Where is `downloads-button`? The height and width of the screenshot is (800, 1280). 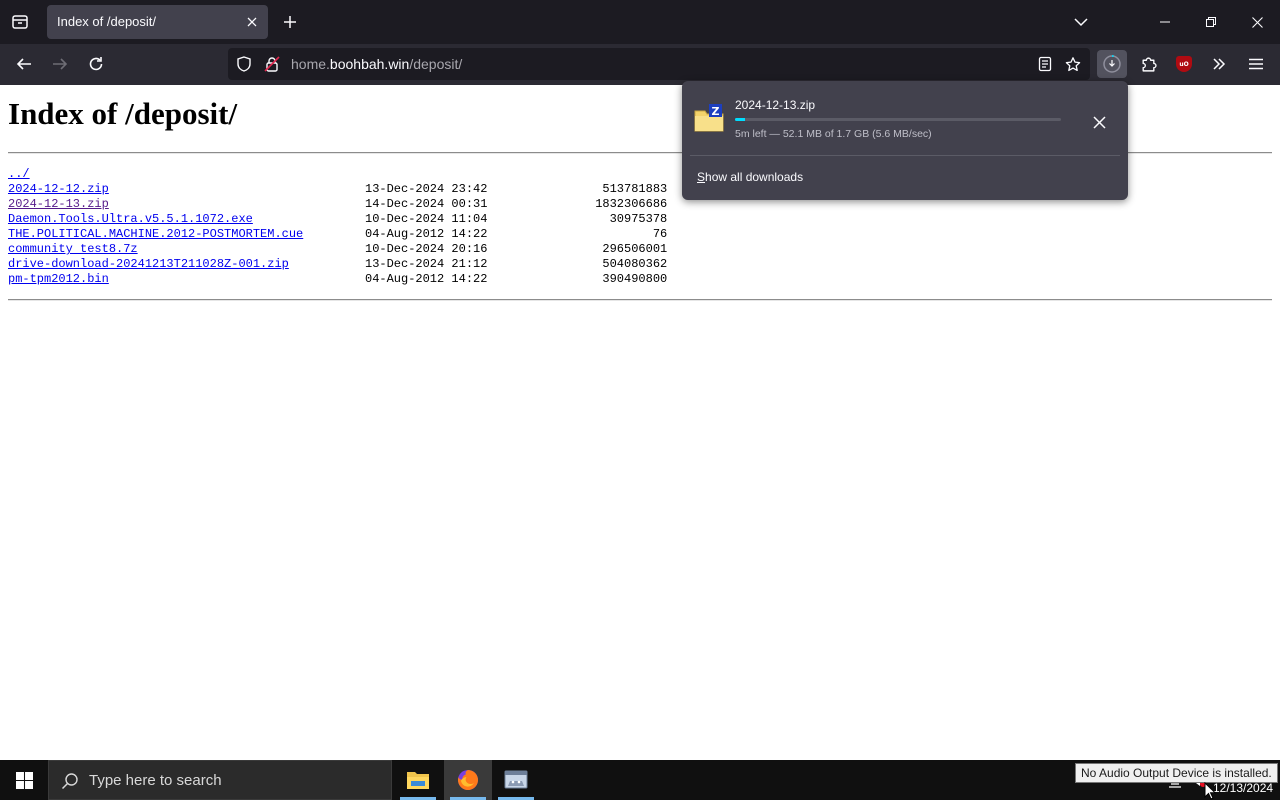
downloads-button is located at coordinates (1112, 64).